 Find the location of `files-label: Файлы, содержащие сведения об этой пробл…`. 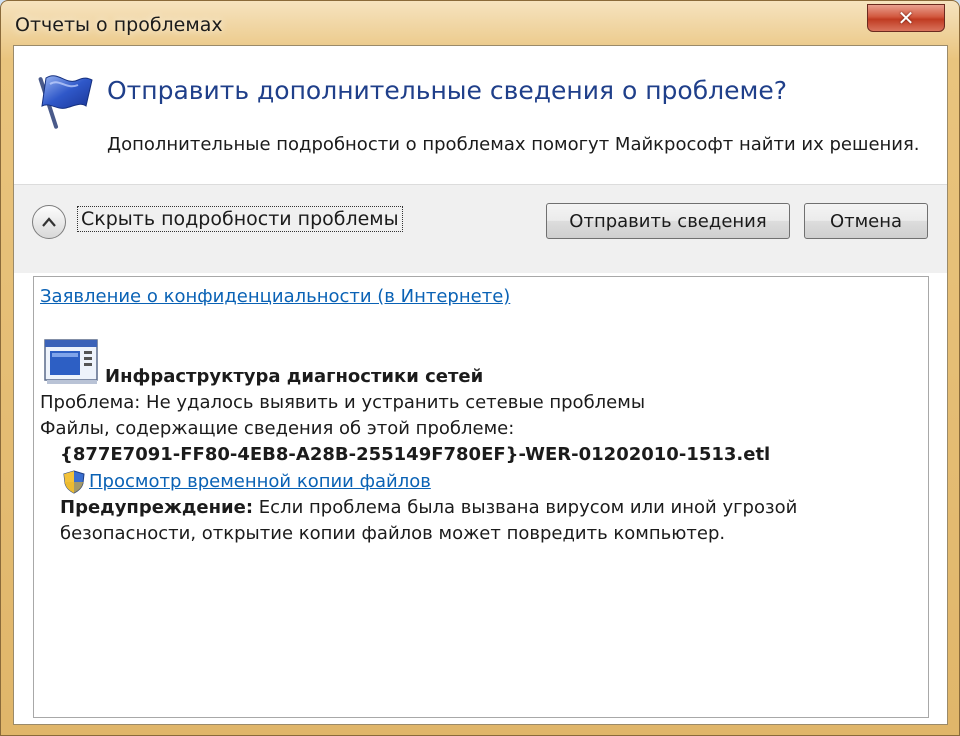

files-label: Файлы, содержащие сведения об этой пробл… is located at coordinates (277, 428).